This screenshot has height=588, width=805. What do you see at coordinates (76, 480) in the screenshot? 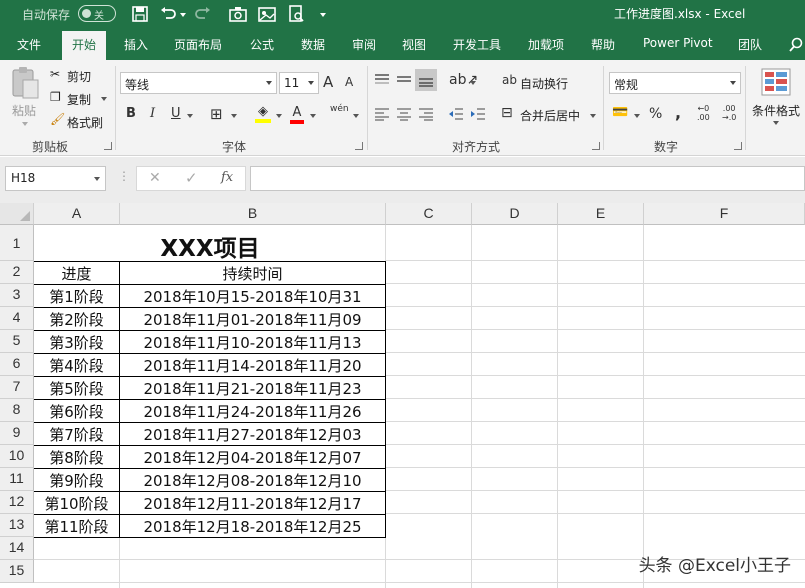
I see `stage-cell: 第9阶段` at bounding box center [76, 480].